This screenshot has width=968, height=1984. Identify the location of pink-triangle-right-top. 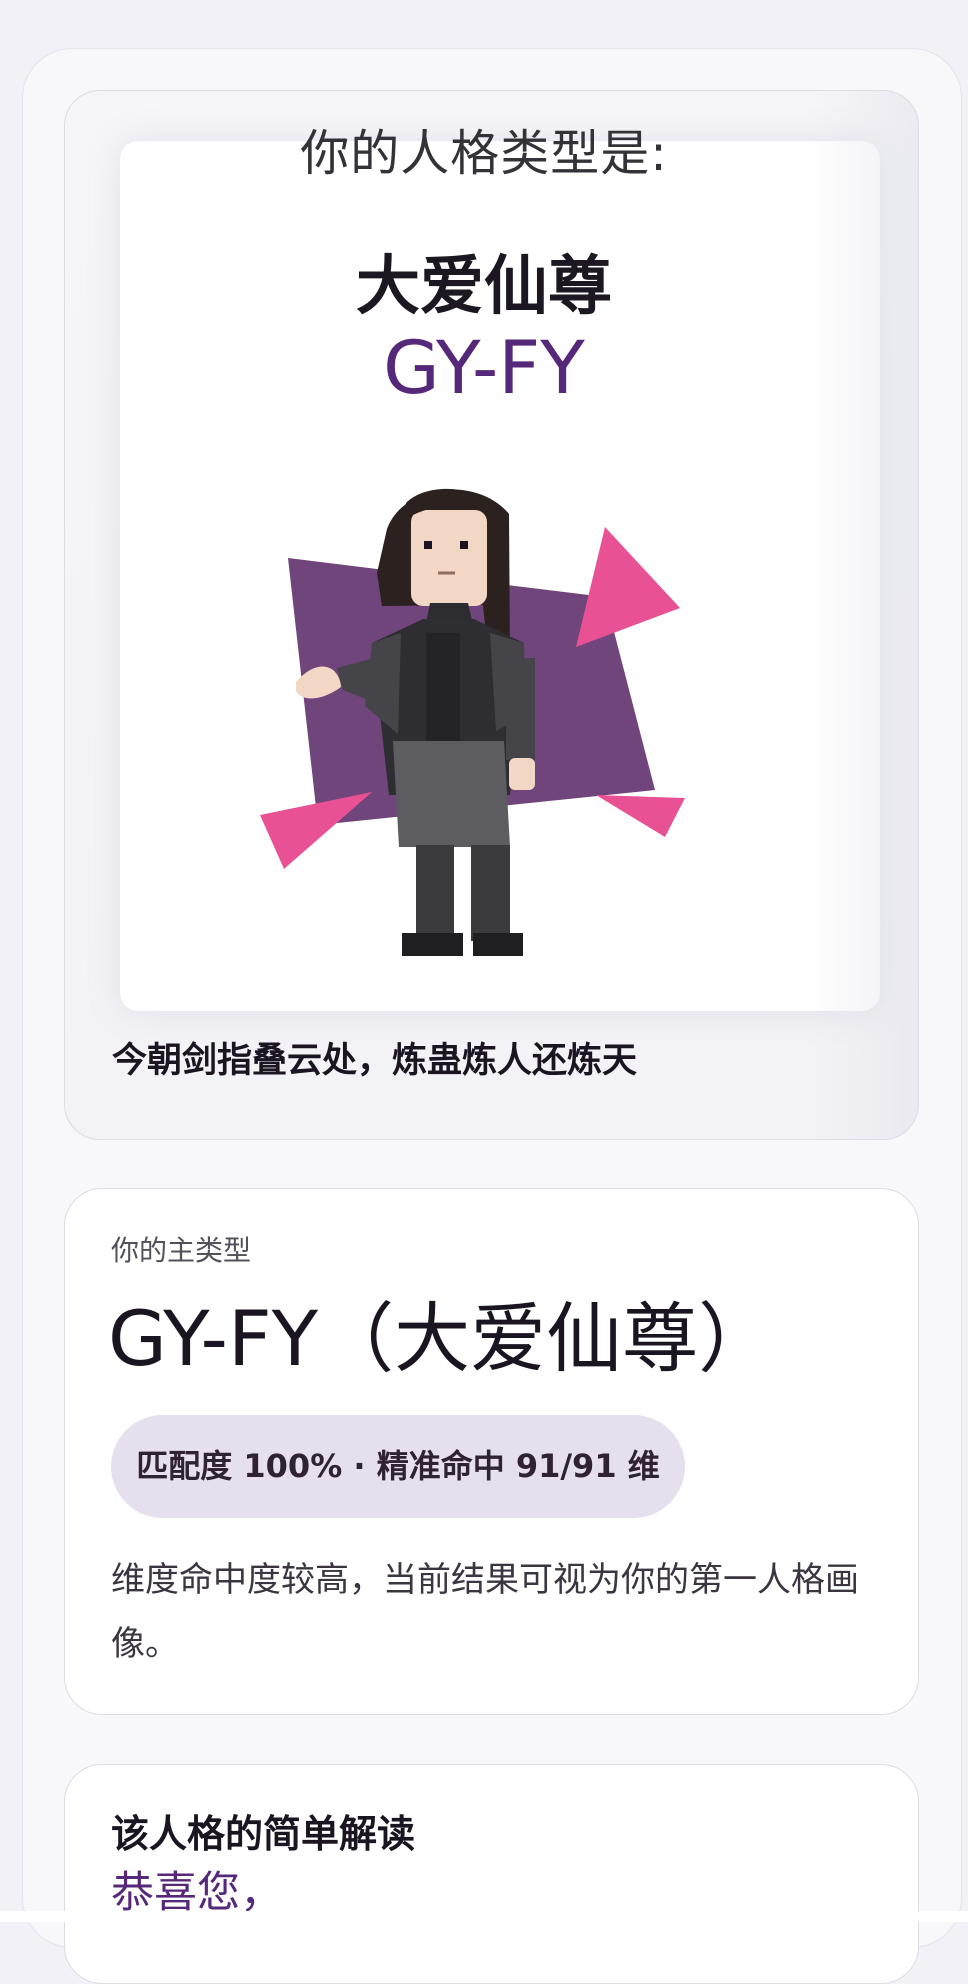
(628, 587).